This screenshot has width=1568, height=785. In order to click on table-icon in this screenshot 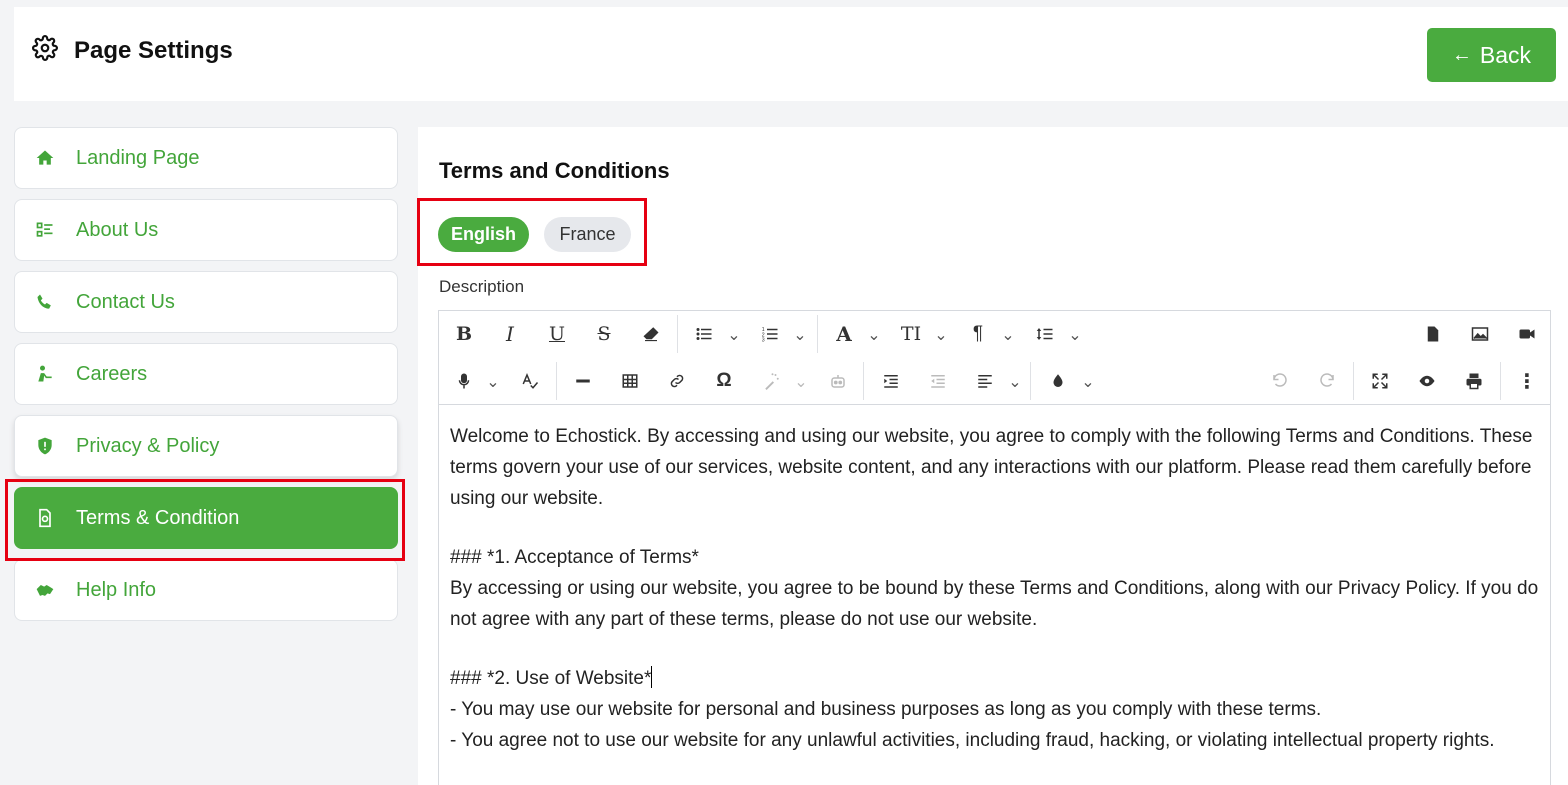, I will do `click(630, 381)`.